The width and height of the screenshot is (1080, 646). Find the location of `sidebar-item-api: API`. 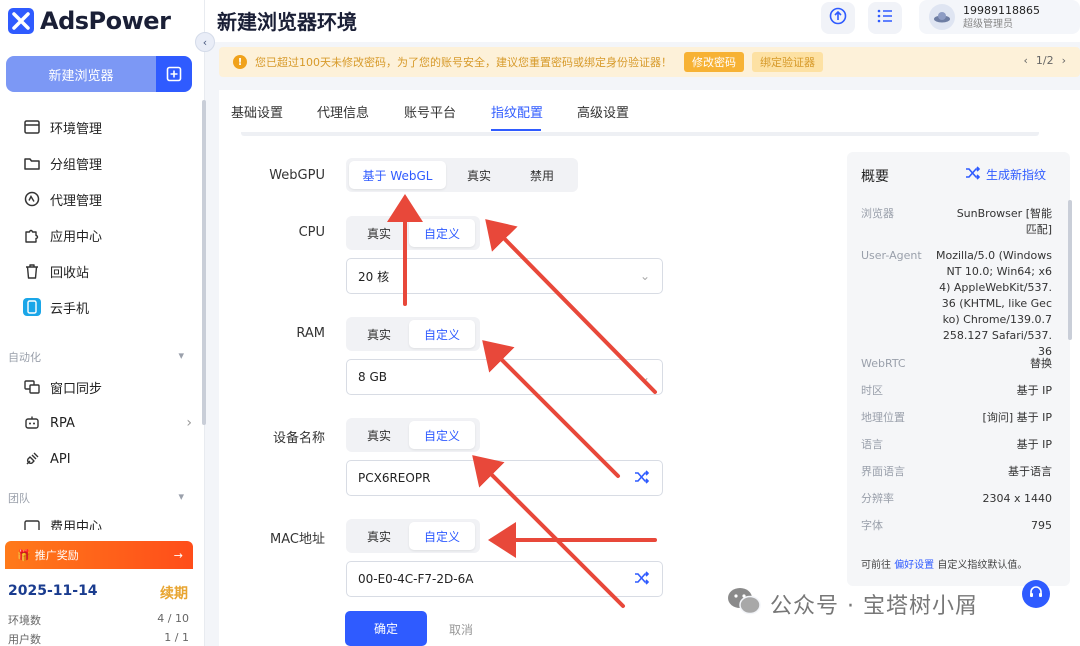

sidebar-item-api: API is located at coordinates (107, 459).